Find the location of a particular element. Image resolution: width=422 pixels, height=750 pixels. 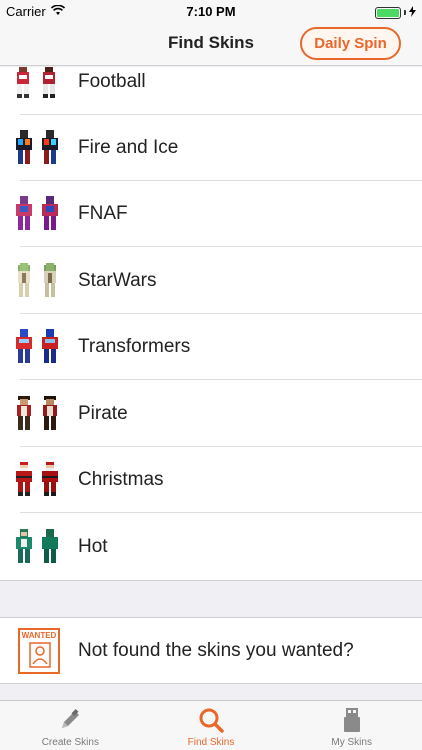

request-skin-row: WANTED Not found the skins you wanted? is located at coordinates (211, 650).